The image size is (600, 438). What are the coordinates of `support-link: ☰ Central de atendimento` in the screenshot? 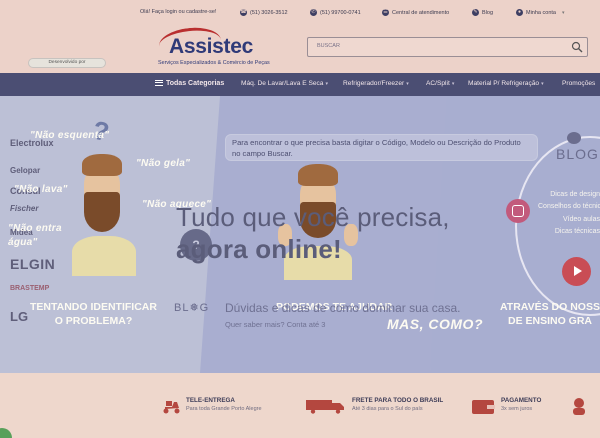 It's located at (415, 12).